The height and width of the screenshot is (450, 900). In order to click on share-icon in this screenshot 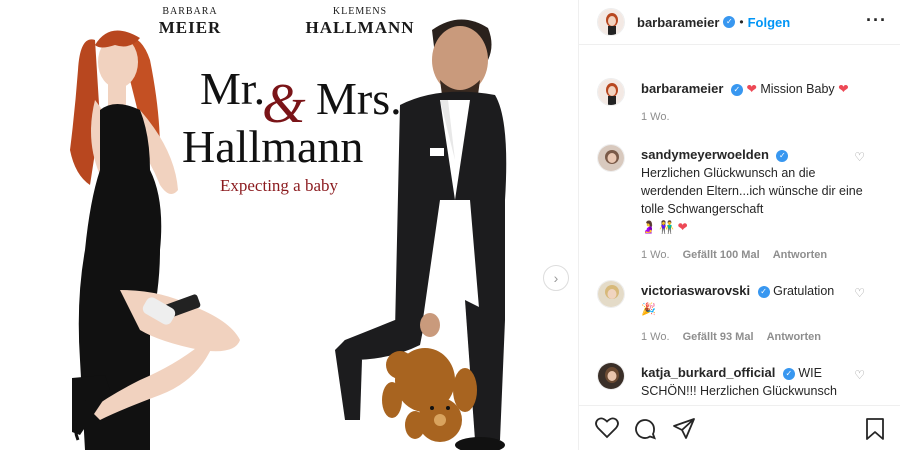, I will do `click(684, 431)`.